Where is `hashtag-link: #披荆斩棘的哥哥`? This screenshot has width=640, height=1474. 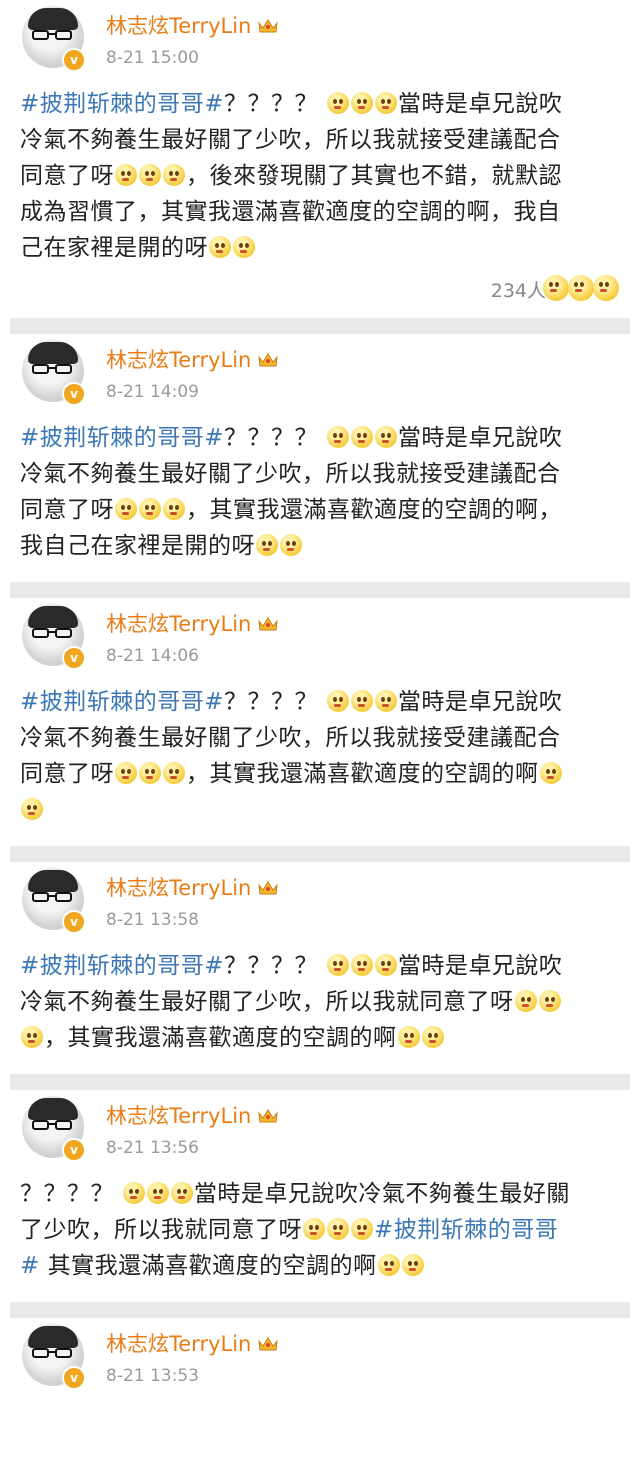 hashtag-link: #披荆斩棘的哥哥 is located at coordinates (466, 1230).